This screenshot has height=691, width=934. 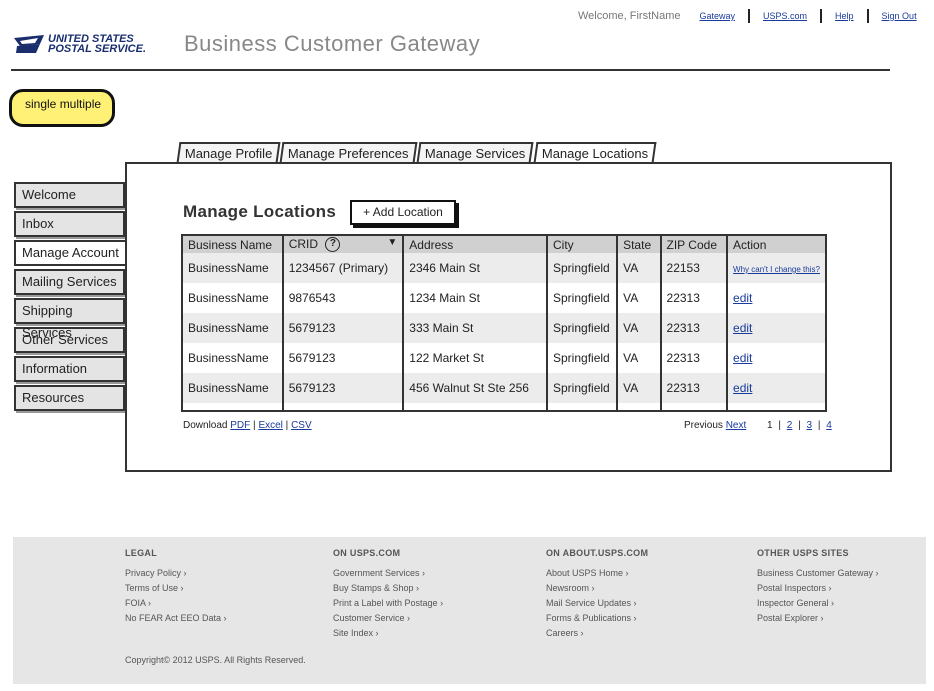 I want to click on section-title: Manage Locations, so click(x=260, y=211).